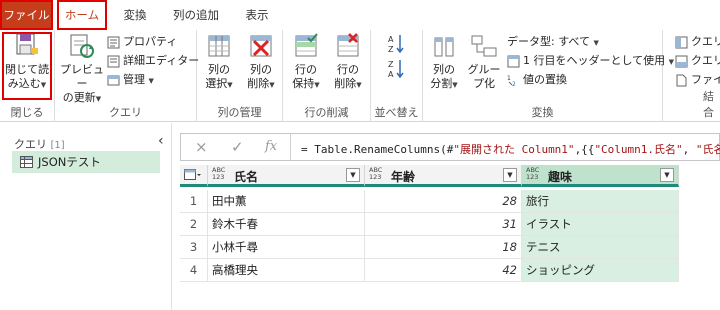 The width and height of the screenshot is (720, 310). What do you see at coordinates (79, 97) in the screenshot?
I see `refresh-preview-label-2: の更新` at bounding box center [79, 97].